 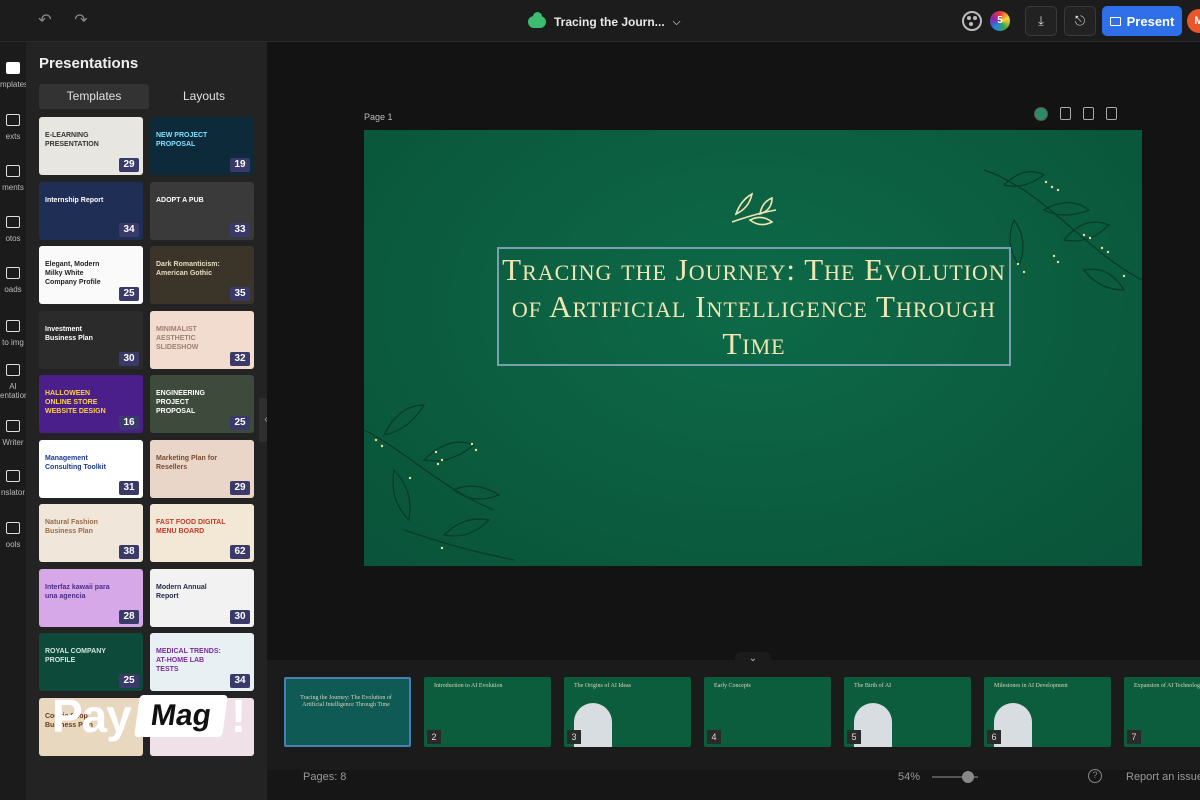 What do you see at coordinates (202, 210) in the screenshot?
I see `template-card: ADOPT A PUB 33` at bounding box center [202, 210].